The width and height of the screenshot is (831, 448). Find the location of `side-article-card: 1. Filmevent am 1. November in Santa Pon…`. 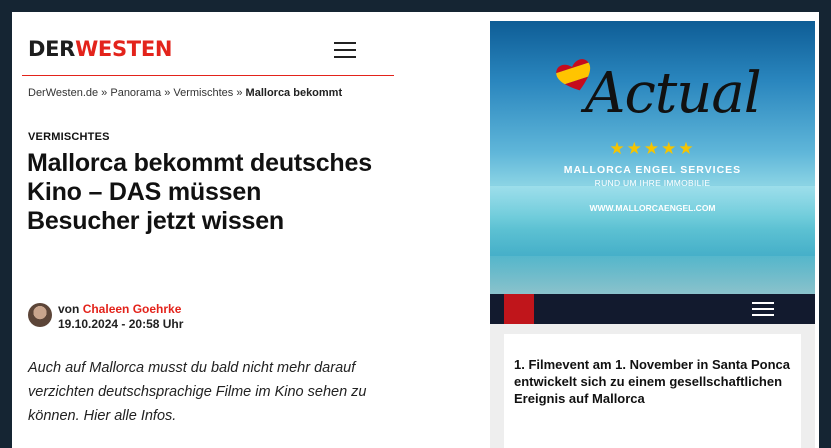

side-article-card: 1. Filmevent am 1. November in Santa Pon… is located at coordinates (652, 386).